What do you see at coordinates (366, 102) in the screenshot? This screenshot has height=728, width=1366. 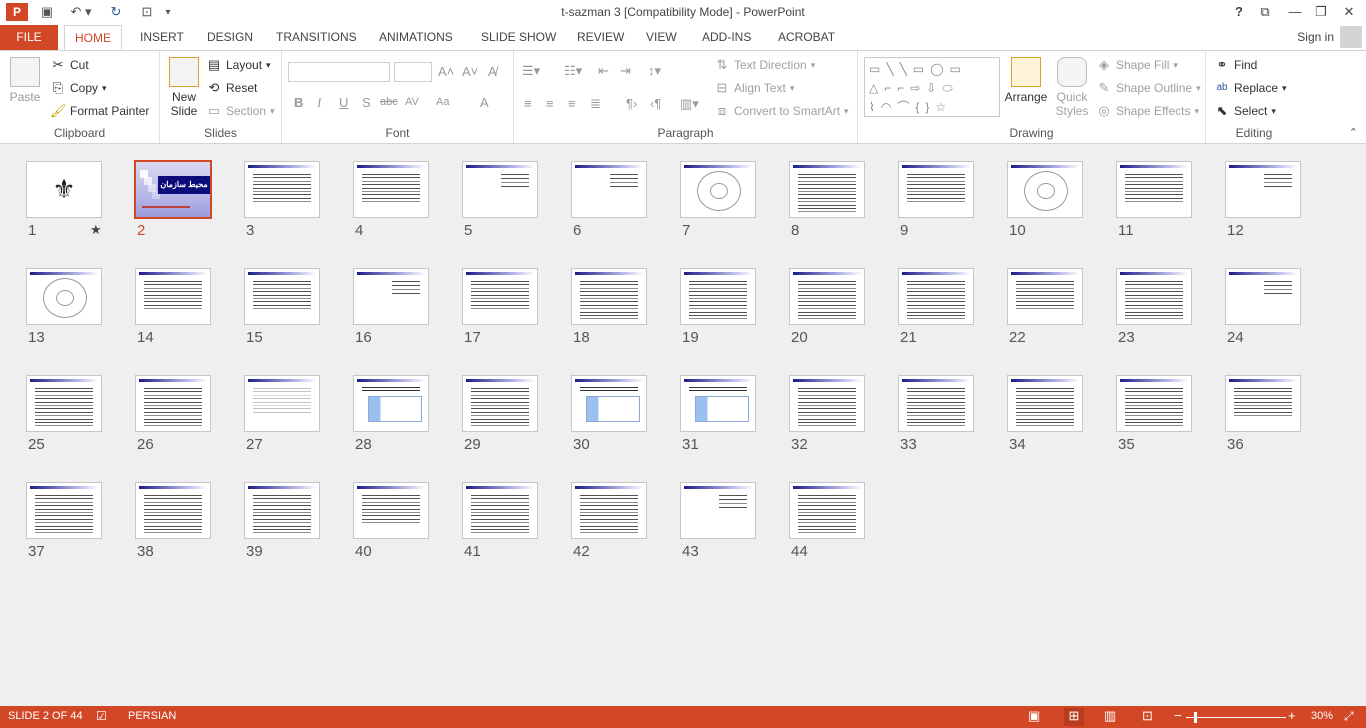 I see `shadow-button: S` at bounding box center [366, 102].